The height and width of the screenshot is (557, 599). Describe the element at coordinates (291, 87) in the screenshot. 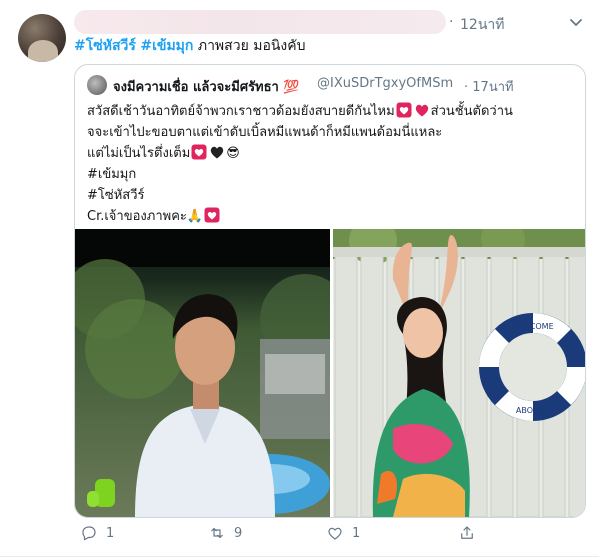

I see `hundred-emoji: 💯` at that location.